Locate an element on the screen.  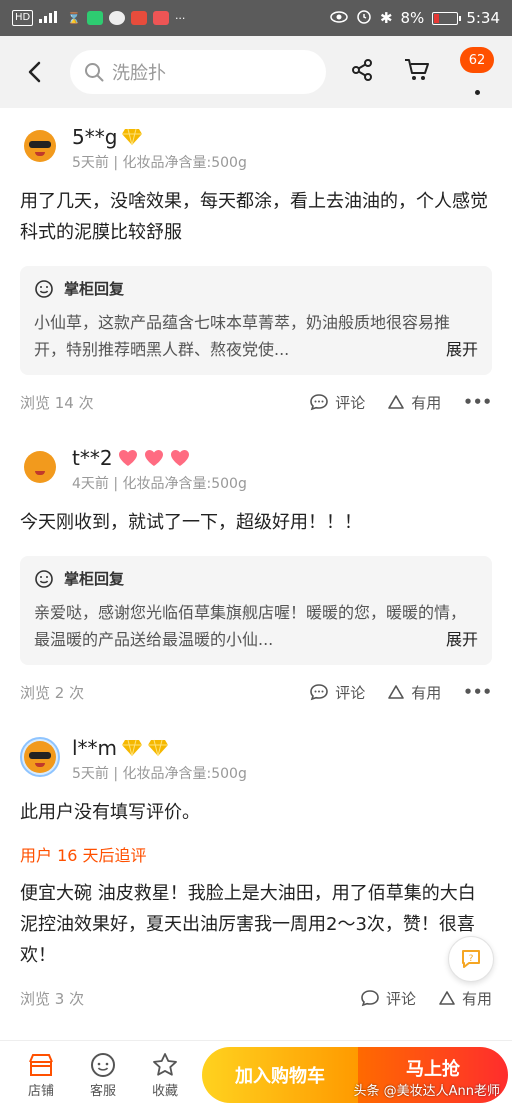
status-icons-left: HD ⌛ ··· is located at coordinates (98, 18).